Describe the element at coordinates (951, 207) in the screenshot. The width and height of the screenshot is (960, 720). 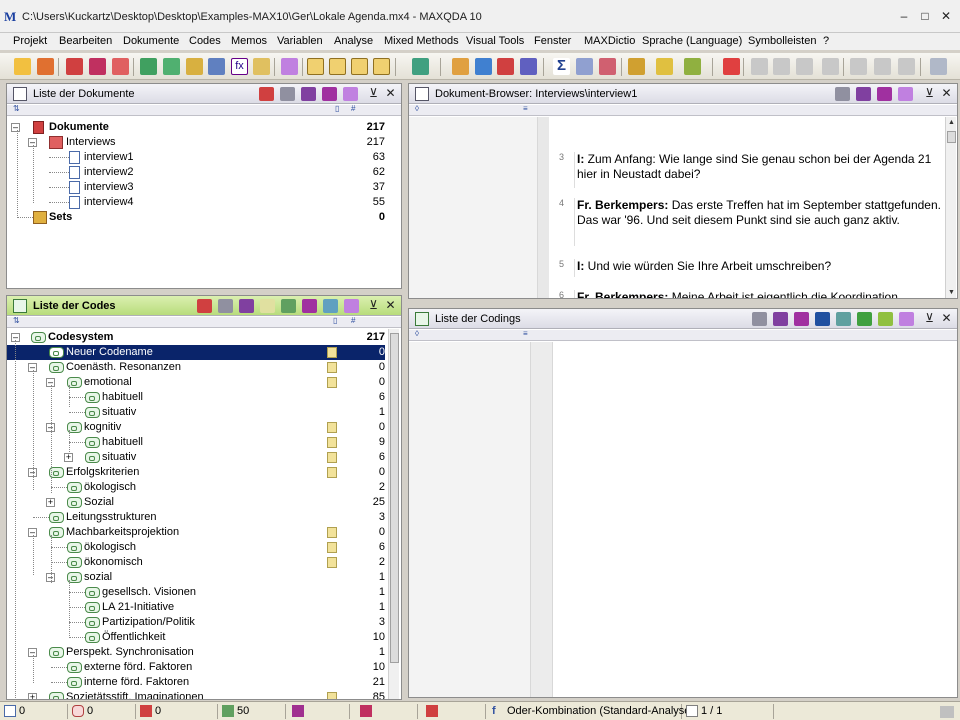
I see `browser-scrollbar: ▲ ▼` at that location.